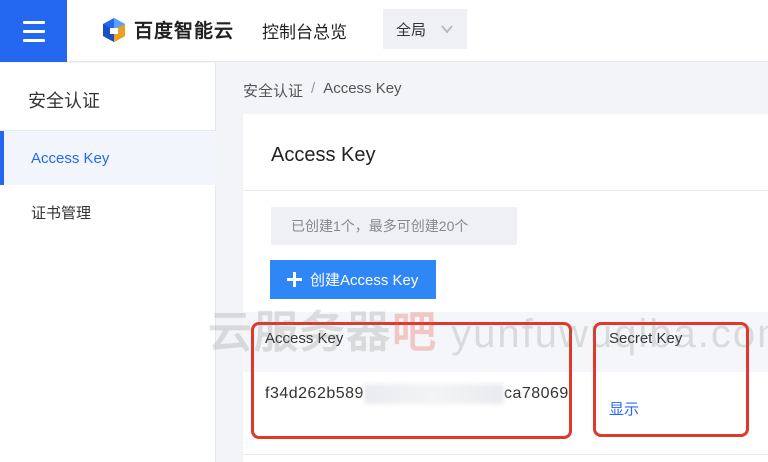  Describe the element at coordinates (108, 212) in the screenshot. I see `sidebar-item-certificate-management: 证书管理` at that location.